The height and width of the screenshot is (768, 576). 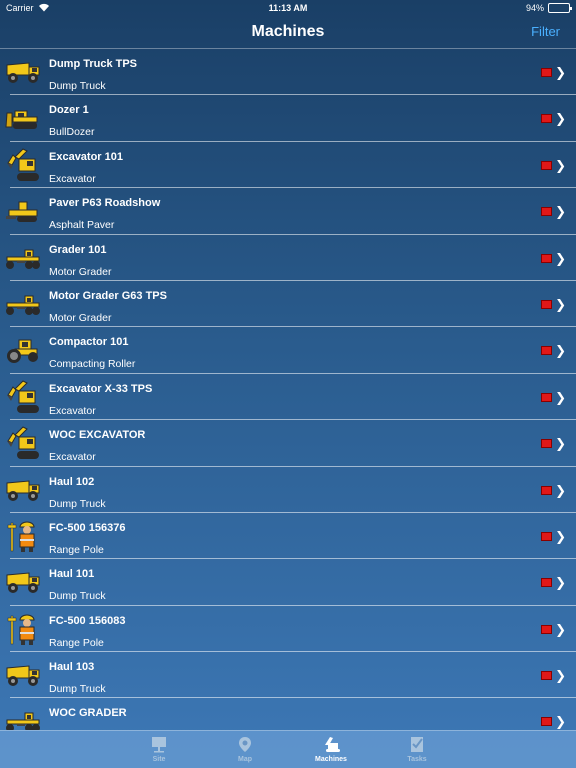 I want to click on filter-button: Filter, so click(x=545, y=31).